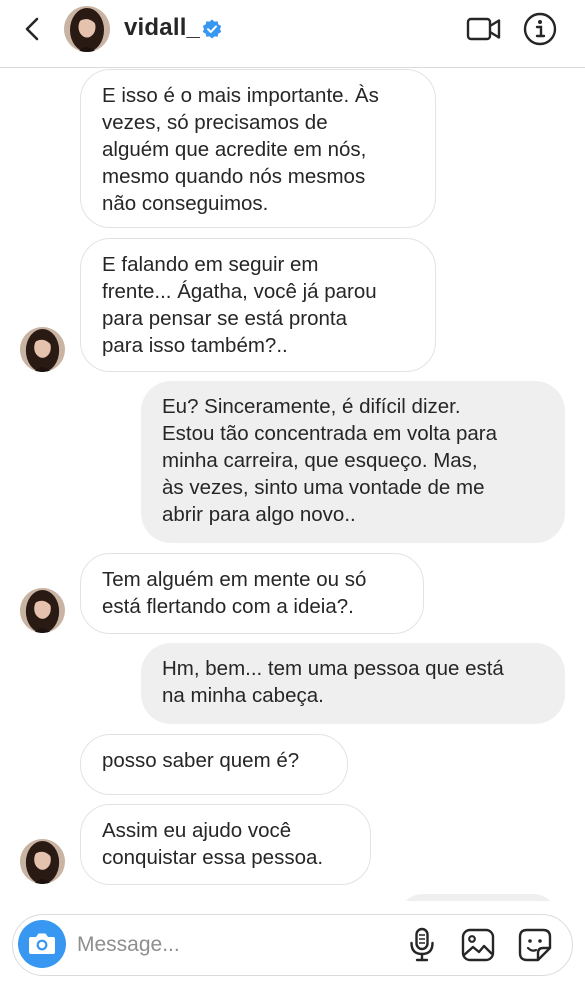 The height and width of the screenshot is (1000, 585). I want to click on video-camera-icon, so click(483, 29).